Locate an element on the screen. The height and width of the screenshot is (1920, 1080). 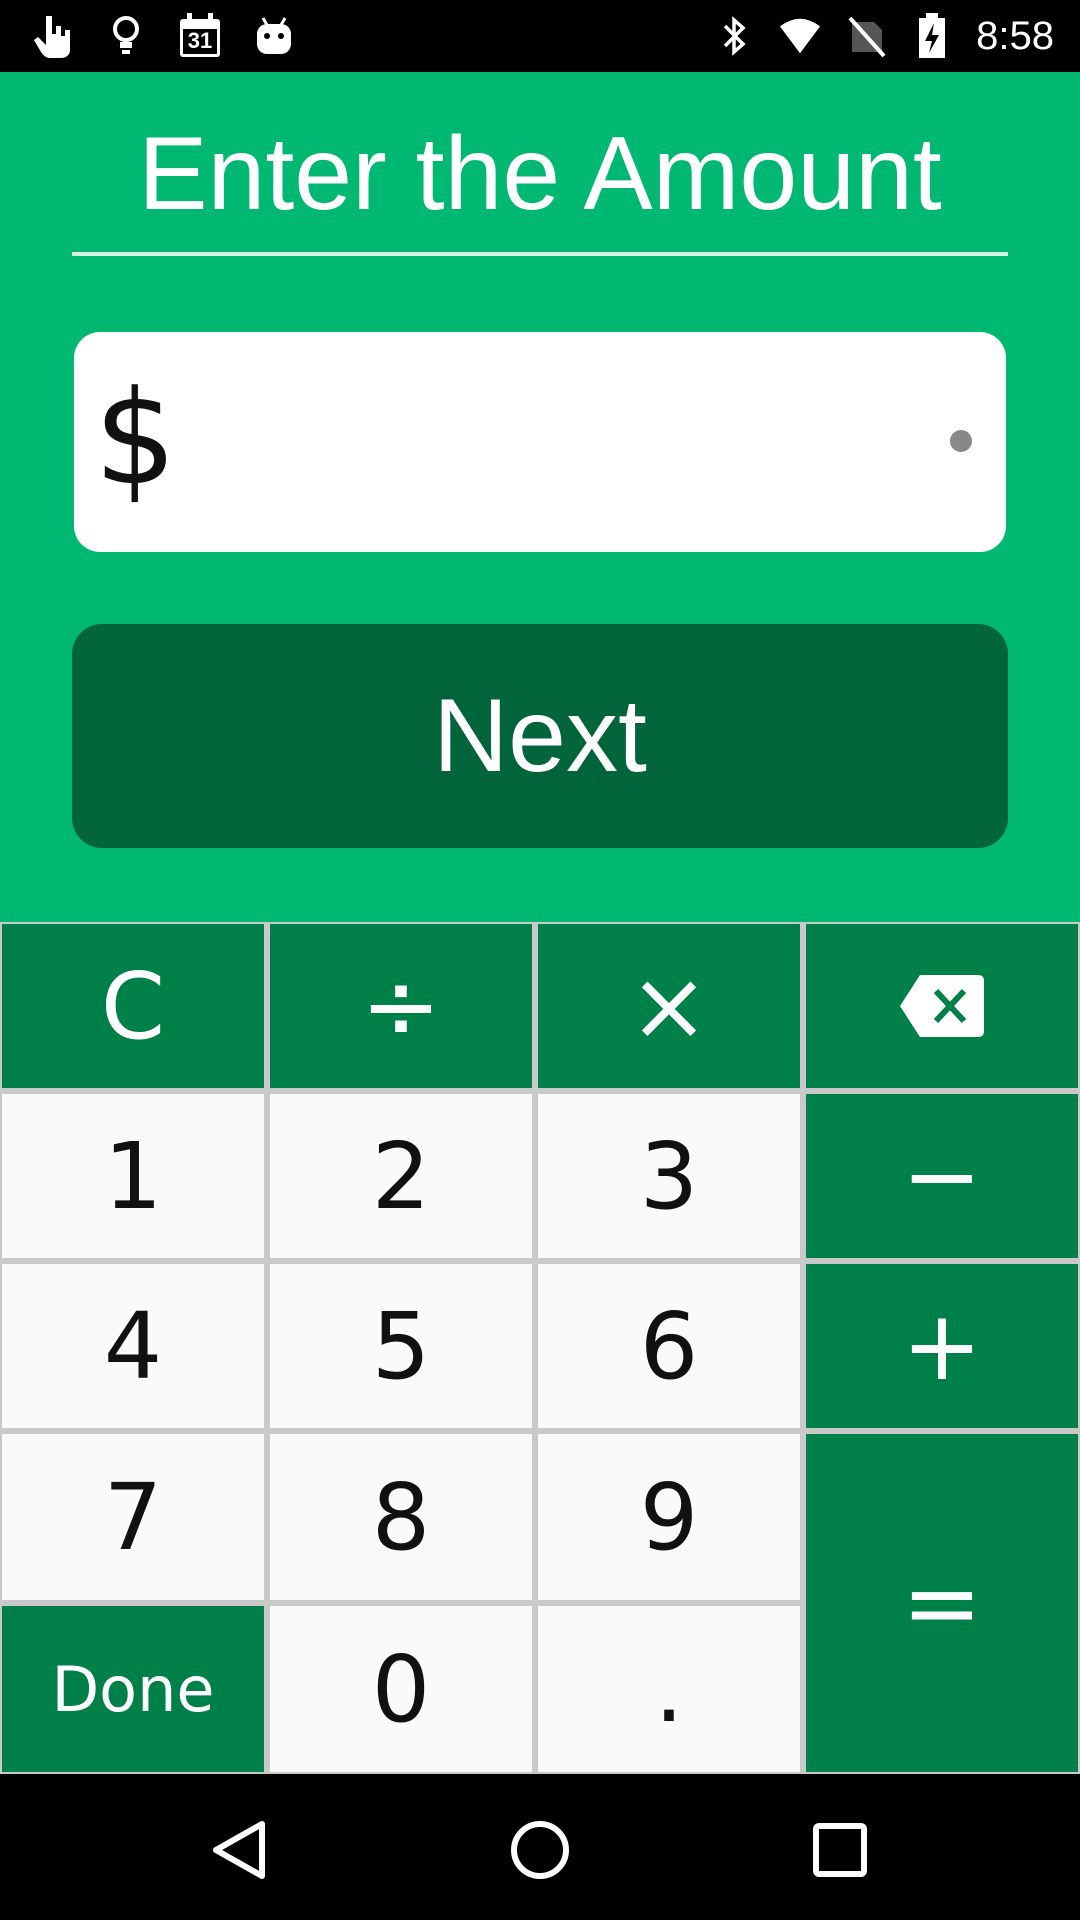
bluetooth-icon is located at coordinates (734, 36).